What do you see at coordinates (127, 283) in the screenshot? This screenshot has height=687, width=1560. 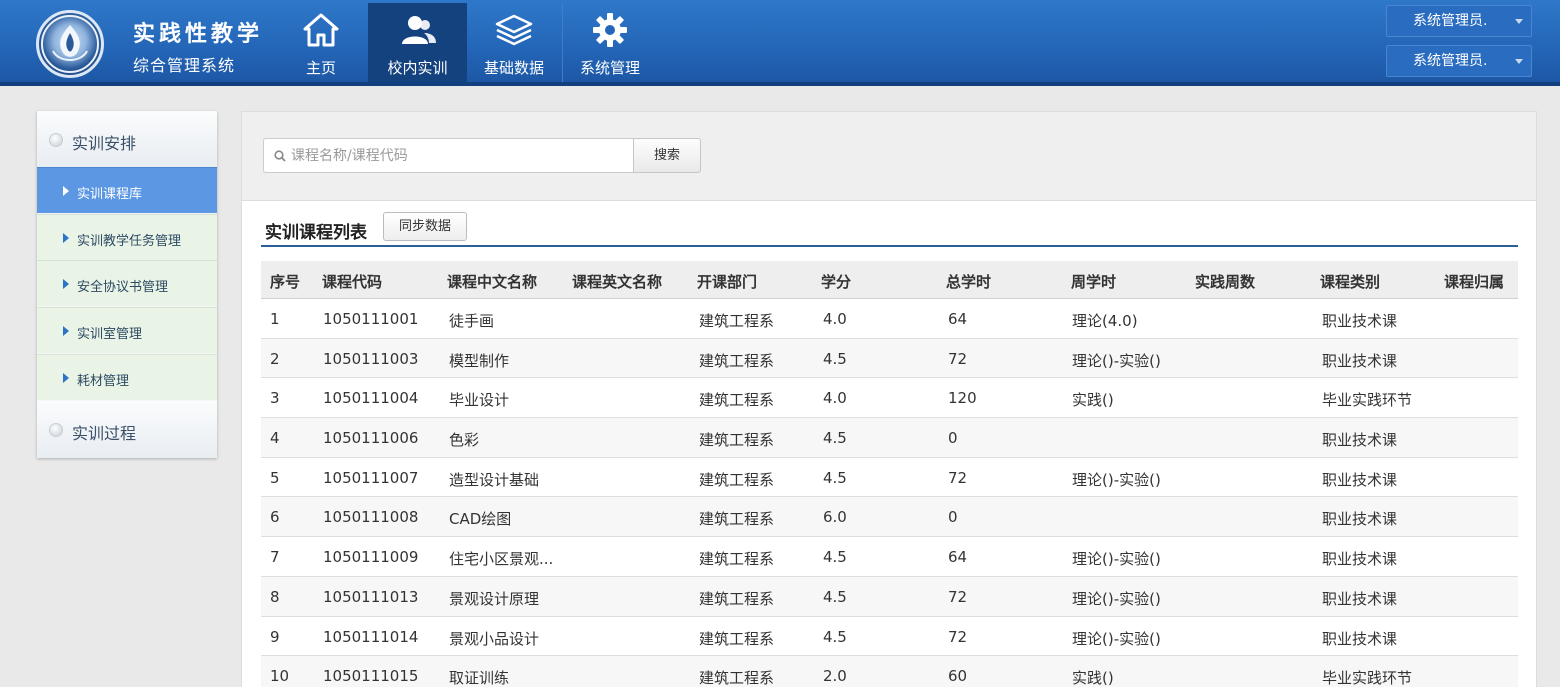 I see `sidebar-item-safety-agreements: 安全协议书管理` at bounding box center [127, 283].